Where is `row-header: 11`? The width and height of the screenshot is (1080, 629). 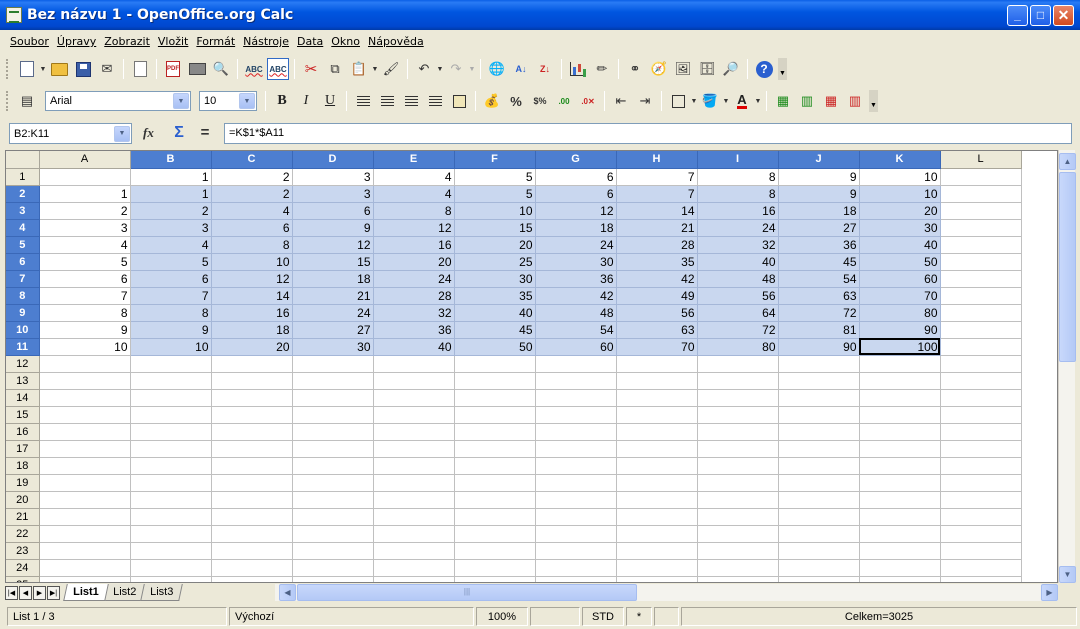
row-header: 11 is located at coordinates (23, 347).